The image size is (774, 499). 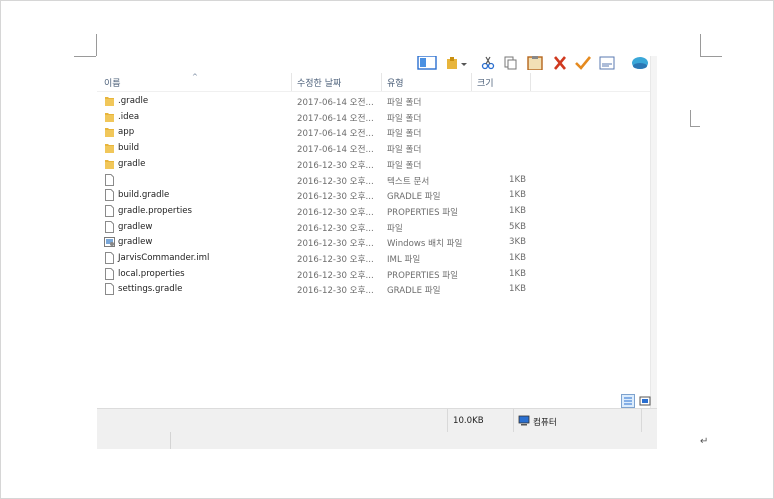 What do you see at coordinates (488, 63) in the screenshot?
I see `cut-icon` at bounding box center [488, 63].